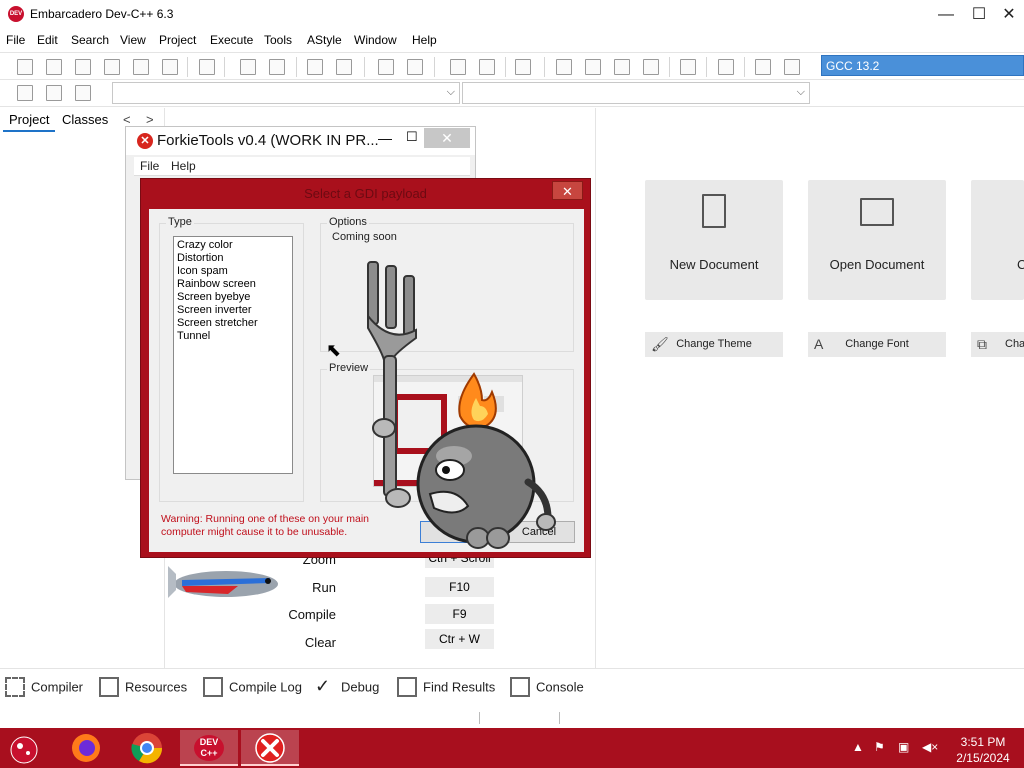 Image resolution: width=1024 pixels, height=768 pixels. I want to click on taskbar-clock: 3:51 PM 2/15/2024, so click(983, 750).